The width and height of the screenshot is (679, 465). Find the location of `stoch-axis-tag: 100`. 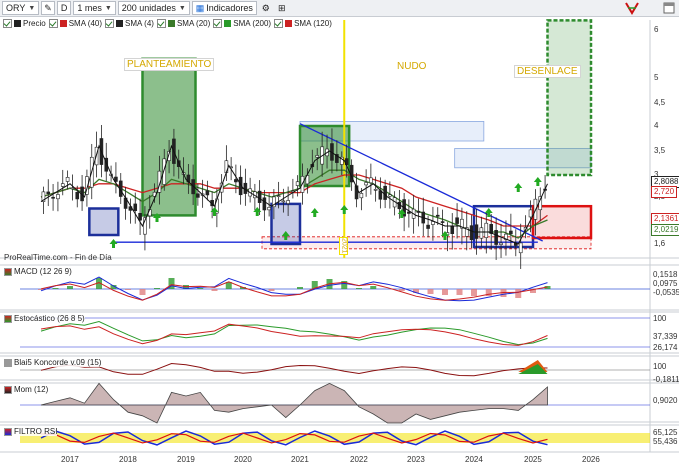

stoch-axis-tag: 100 is located at coordinates (660, 318).